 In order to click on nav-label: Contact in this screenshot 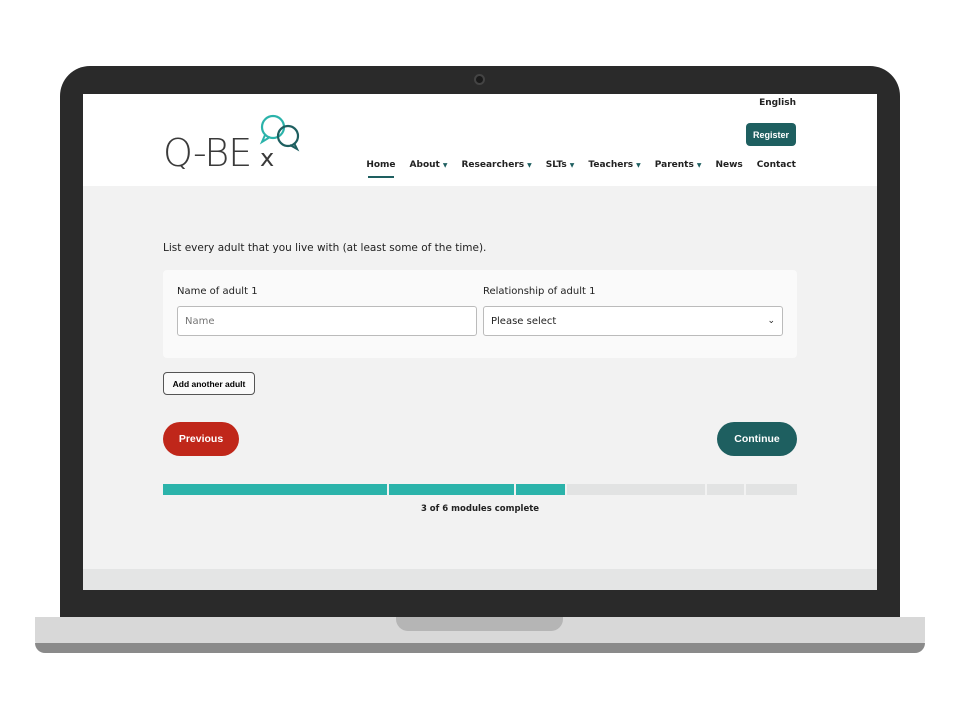, I will do `click(776, 165)`.